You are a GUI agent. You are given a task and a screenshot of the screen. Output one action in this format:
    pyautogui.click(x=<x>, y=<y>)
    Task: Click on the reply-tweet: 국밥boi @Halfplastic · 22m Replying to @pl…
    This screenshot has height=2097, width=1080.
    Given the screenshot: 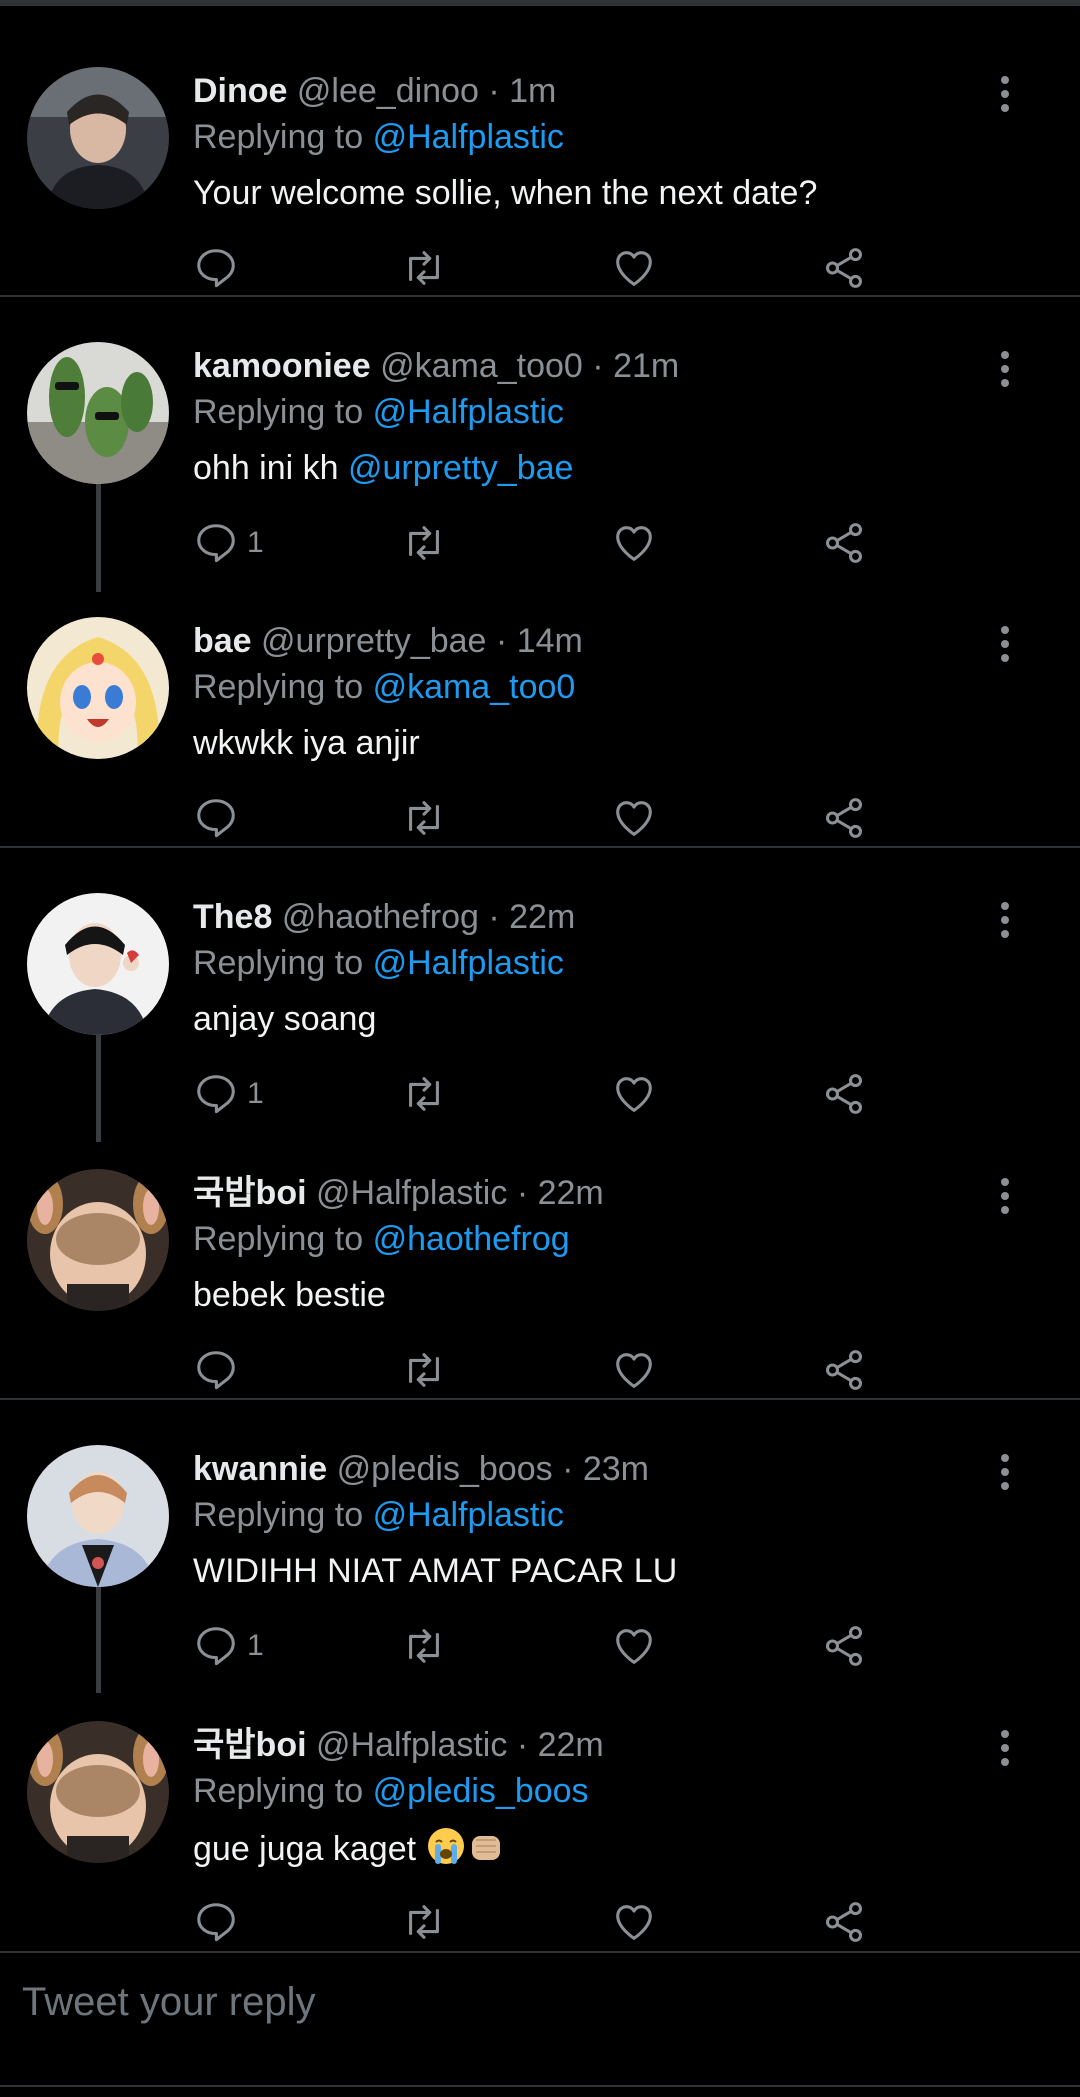 What is the action you would take?
    pyautogui.click(x=540, y=1813)
    